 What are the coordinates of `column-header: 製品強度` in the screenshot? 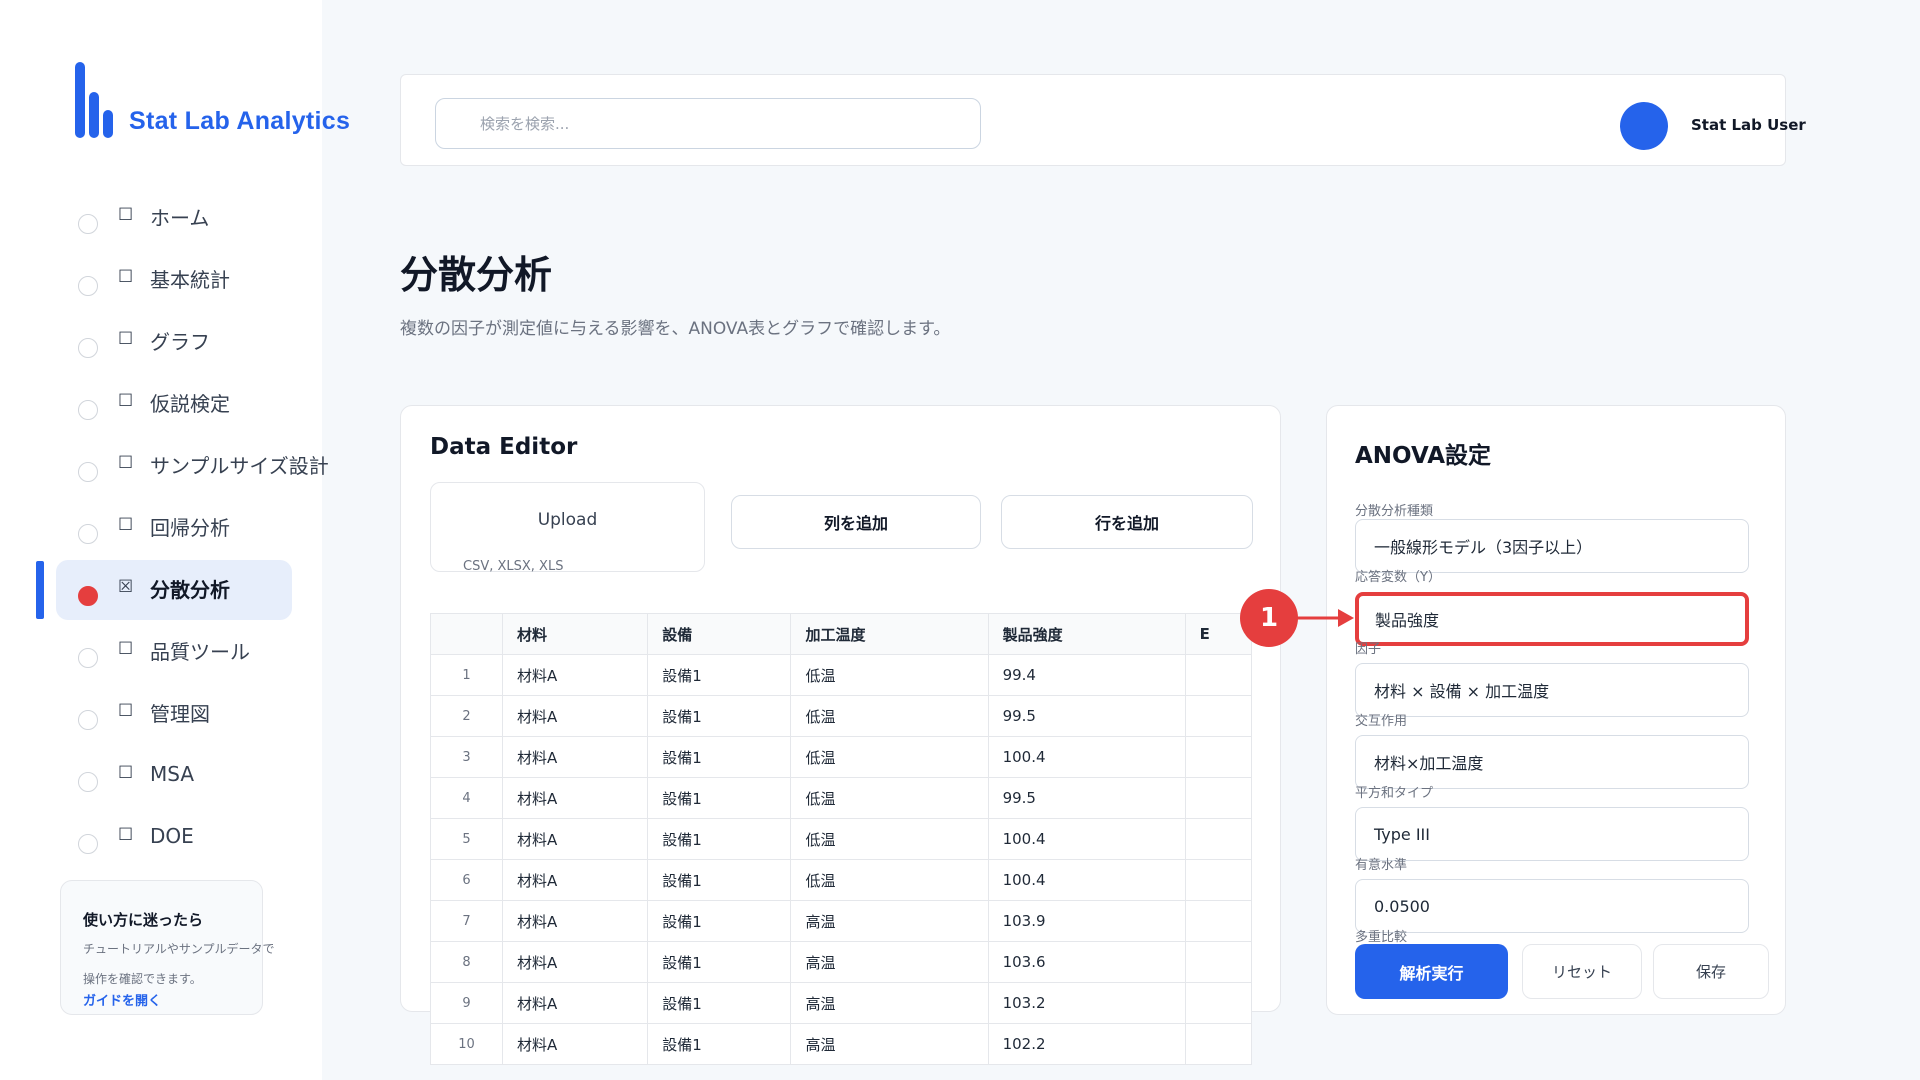 It's located at (1086, 634).